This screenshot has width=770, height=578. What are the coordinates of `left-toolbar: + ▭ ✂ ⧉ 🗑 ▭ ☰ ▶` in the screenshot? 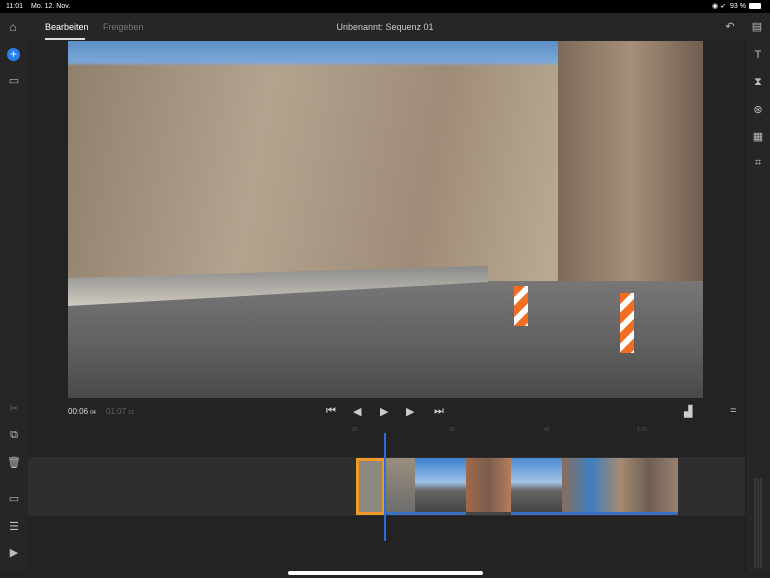 It's located at (14, 306).